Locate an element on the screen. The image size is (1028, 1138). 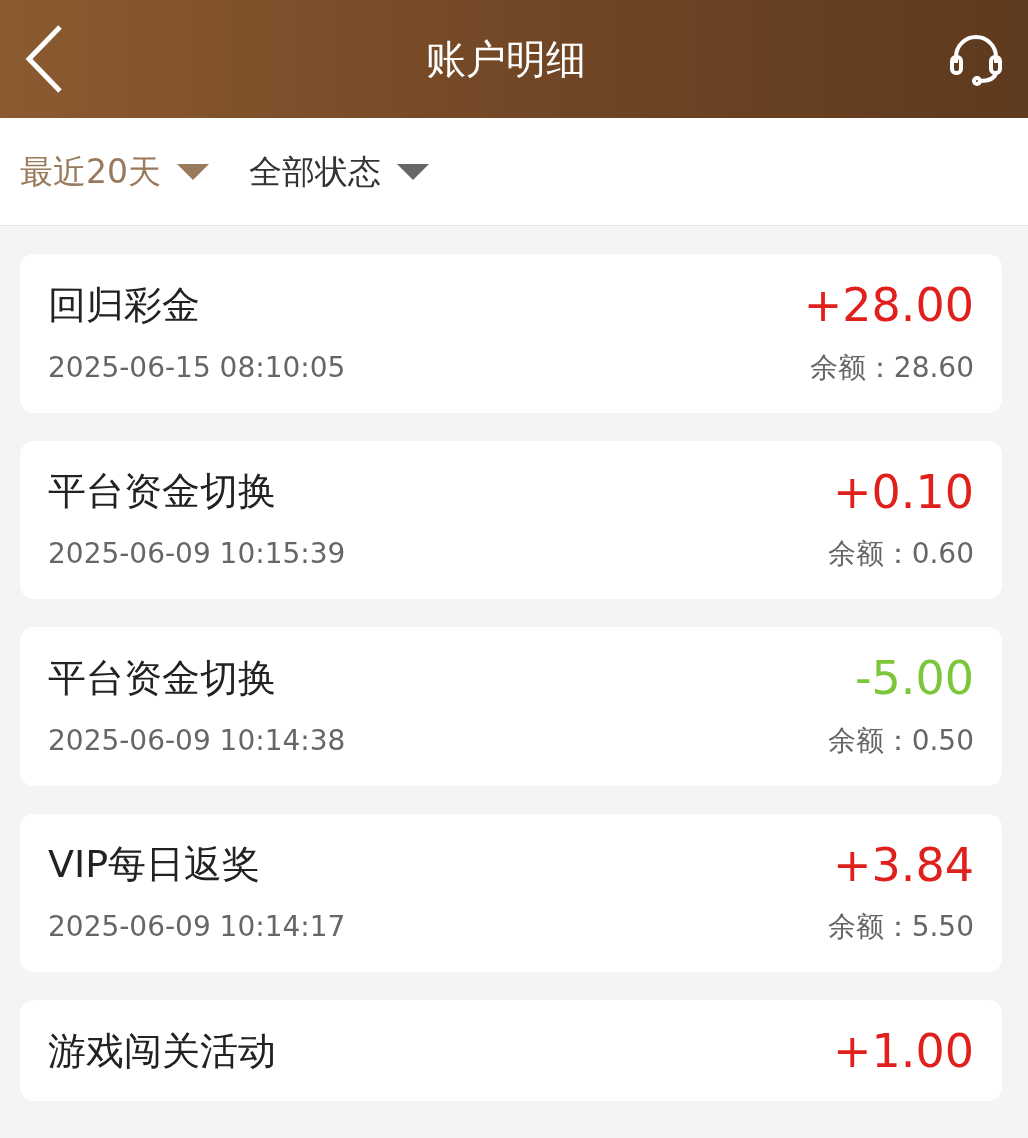
balance-text: 余额：28.60 is located at coordinates (891, 367).